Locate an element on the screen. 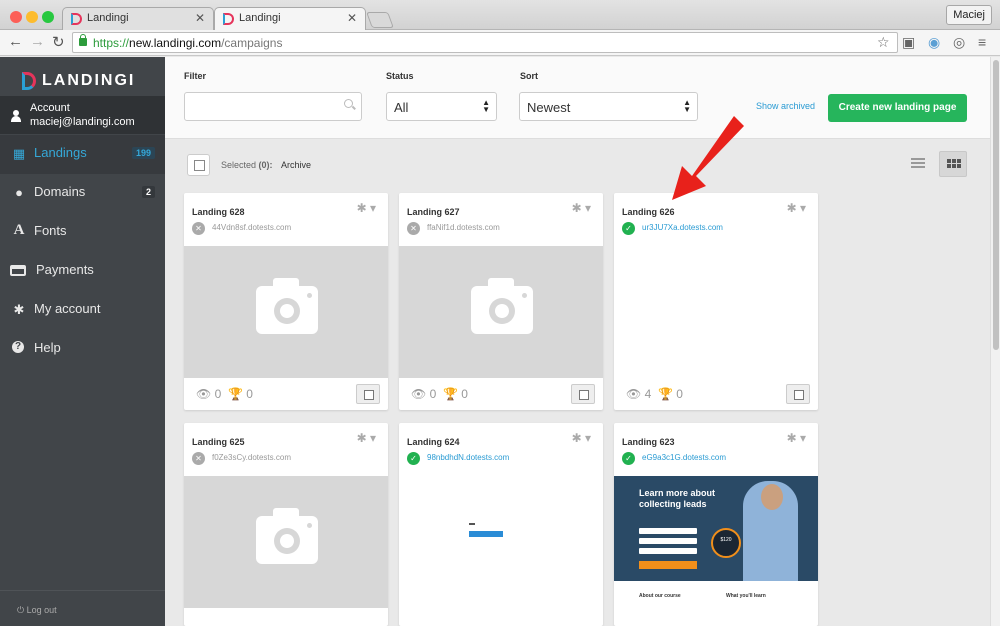 The height and width of the screenshot is (626, 1000). sidebar-item-help: ? Help is located at coordinates (82, 349).